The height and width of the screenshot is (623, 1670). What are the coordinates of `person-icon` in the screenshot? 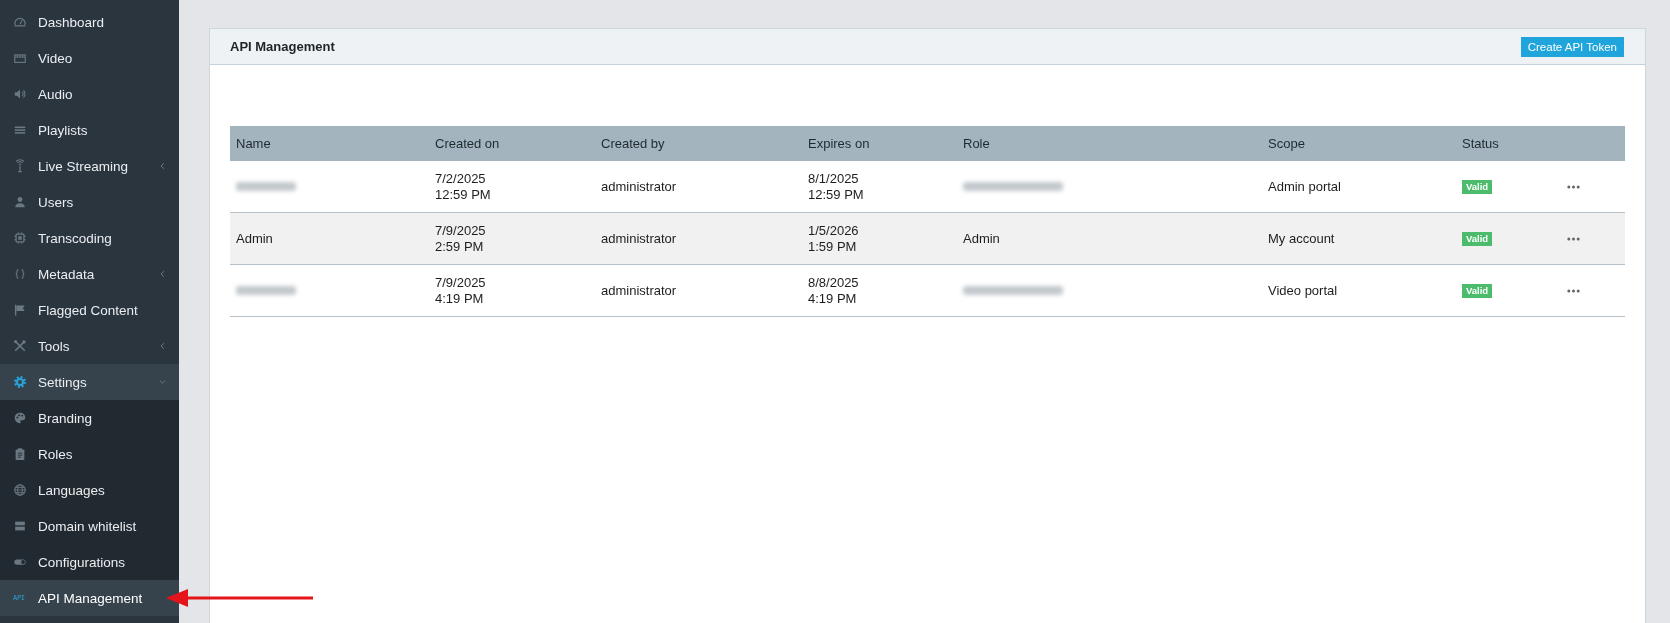 It's located at (20, 202).